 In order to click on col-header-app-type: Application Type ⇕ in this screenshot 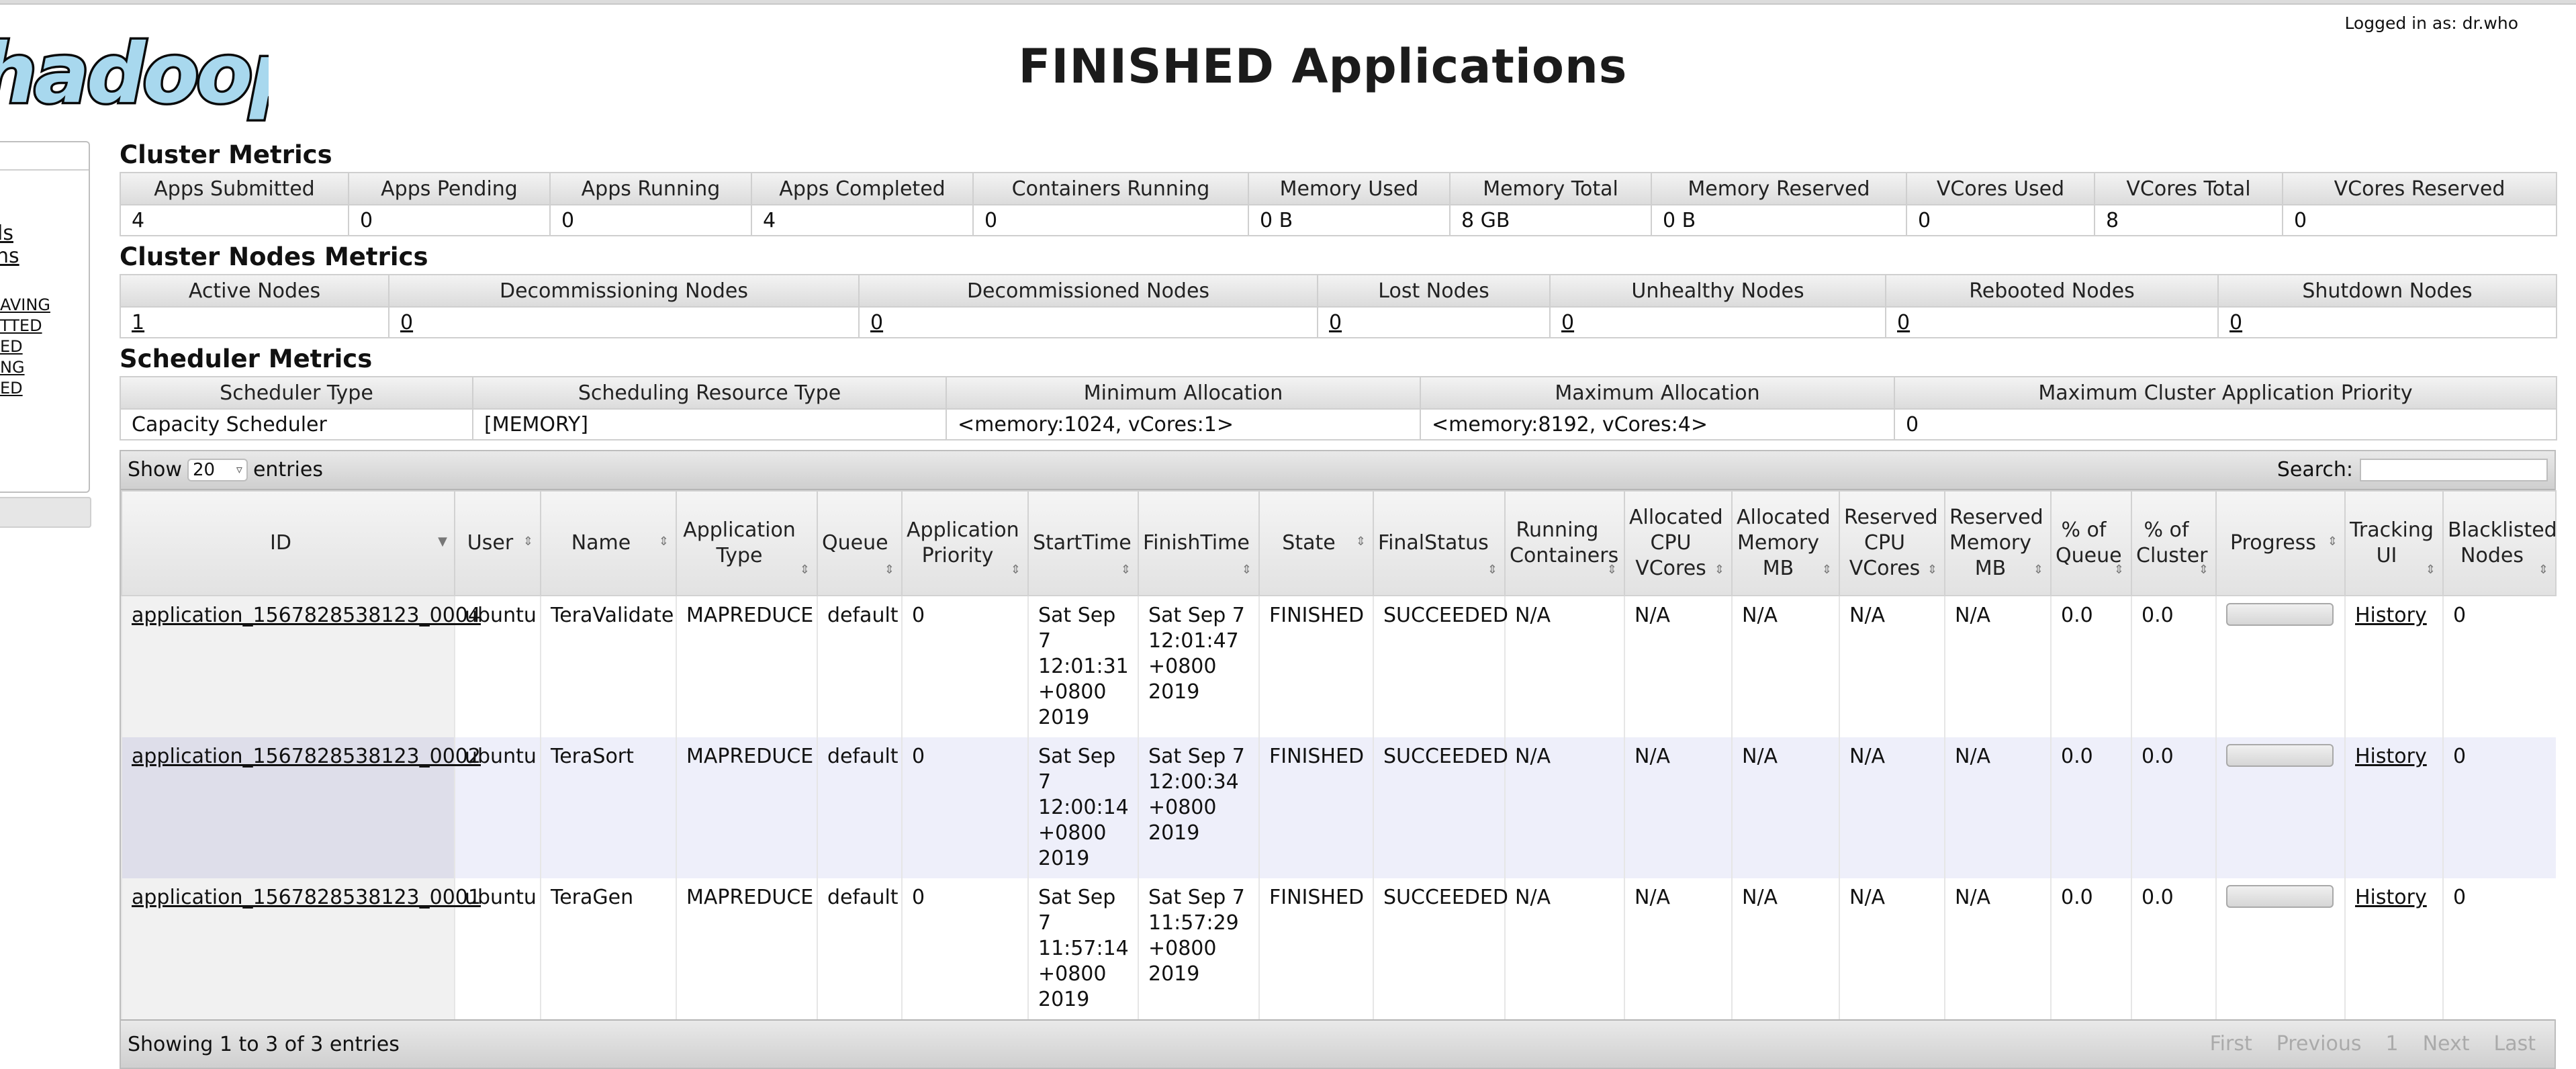, I will do `click(747, 543)`.